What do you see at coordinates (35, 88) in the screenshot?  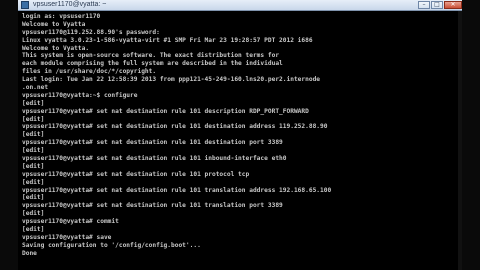 I see `terminal-line: .on.net` at bounding box center [35, 88].